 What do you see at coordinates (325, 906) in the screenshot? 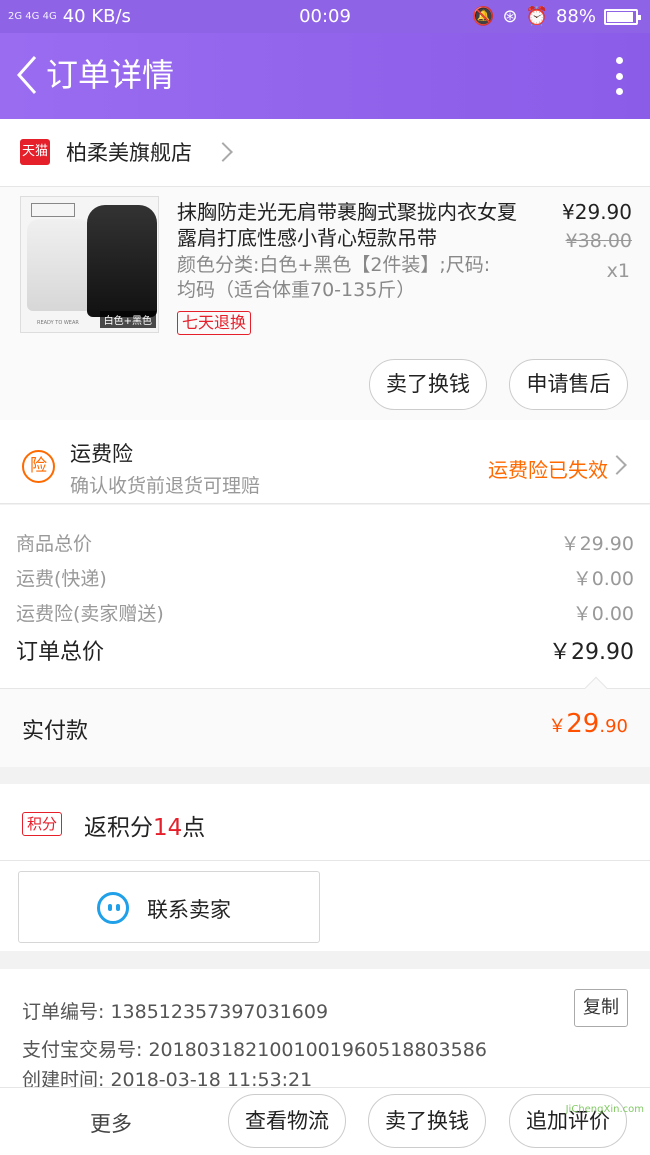
I see `contact-section: 联系卖家` at bounding box center [325, 906].